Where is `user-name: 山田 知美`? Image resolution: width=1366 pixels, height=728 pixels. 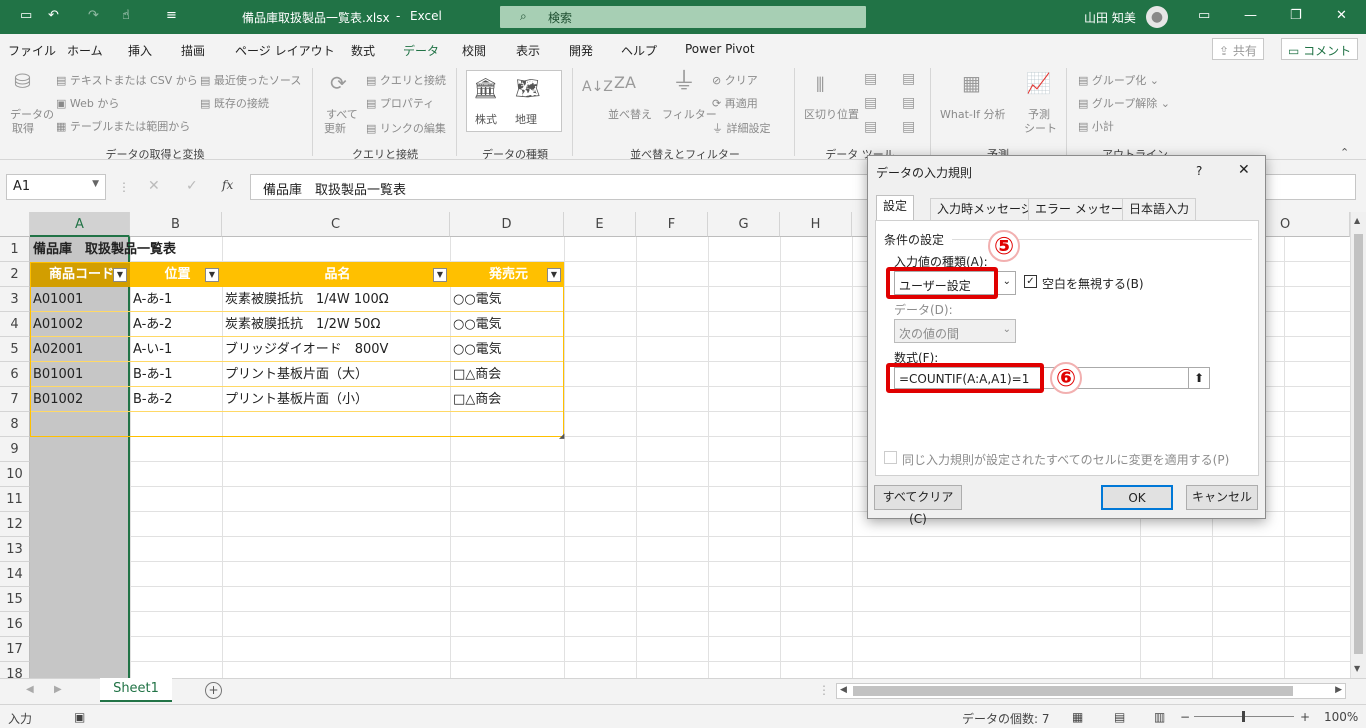
user-name: 山田 知美 is located at coordinates (1110, 17).